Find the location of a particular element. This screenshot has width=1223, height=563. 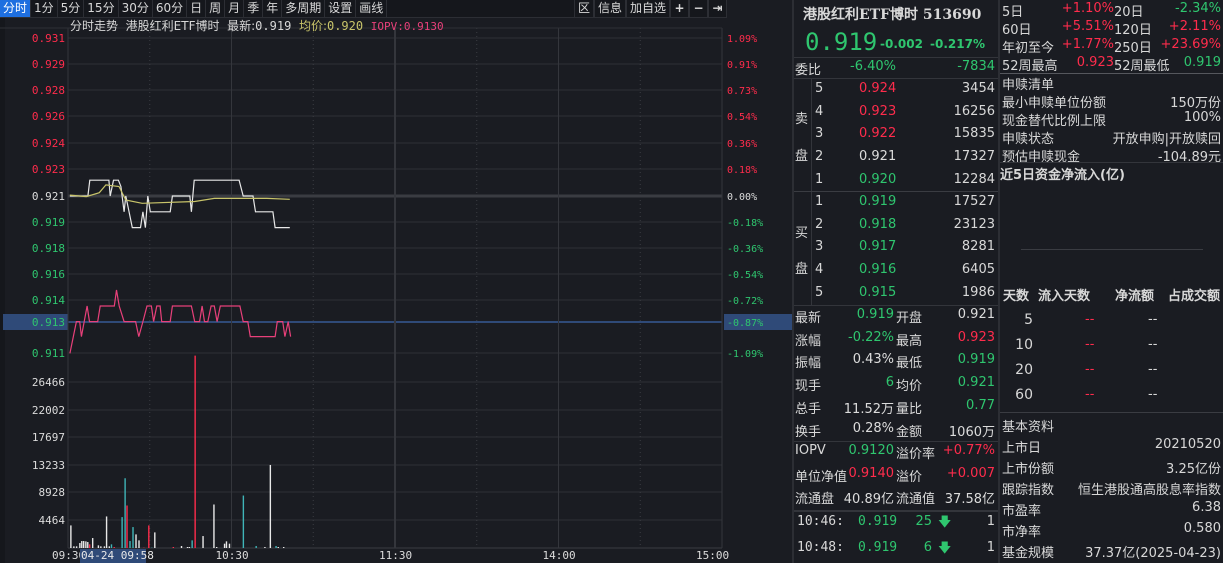

perf-value: -2.34% is located at coordinates (1198, 8).